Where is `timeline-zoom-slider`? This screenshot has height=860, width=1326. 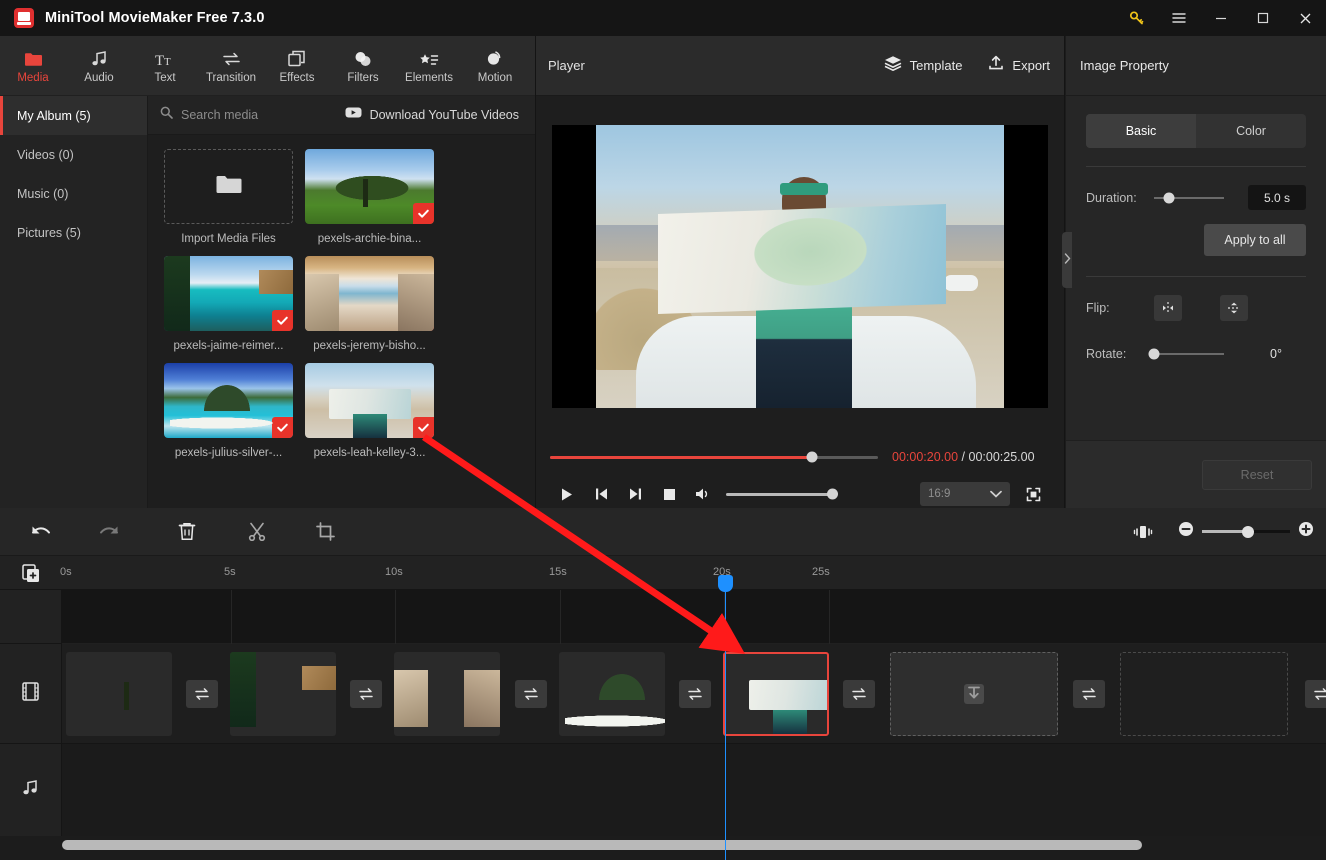
timeline-zoom-slider is located at coordinates (1246, 531).